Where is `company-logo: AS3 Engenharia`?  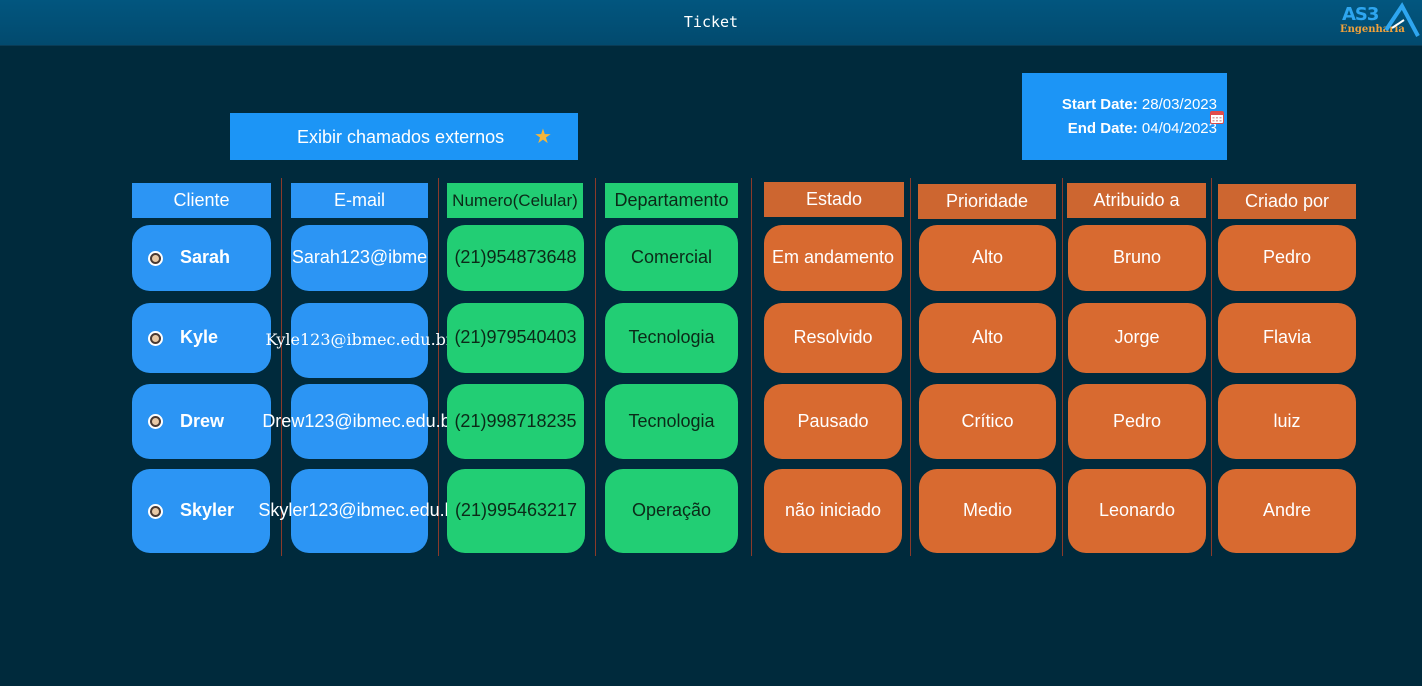 company-logo: AS3 Engenharia is located at coordinates (1381, 22).